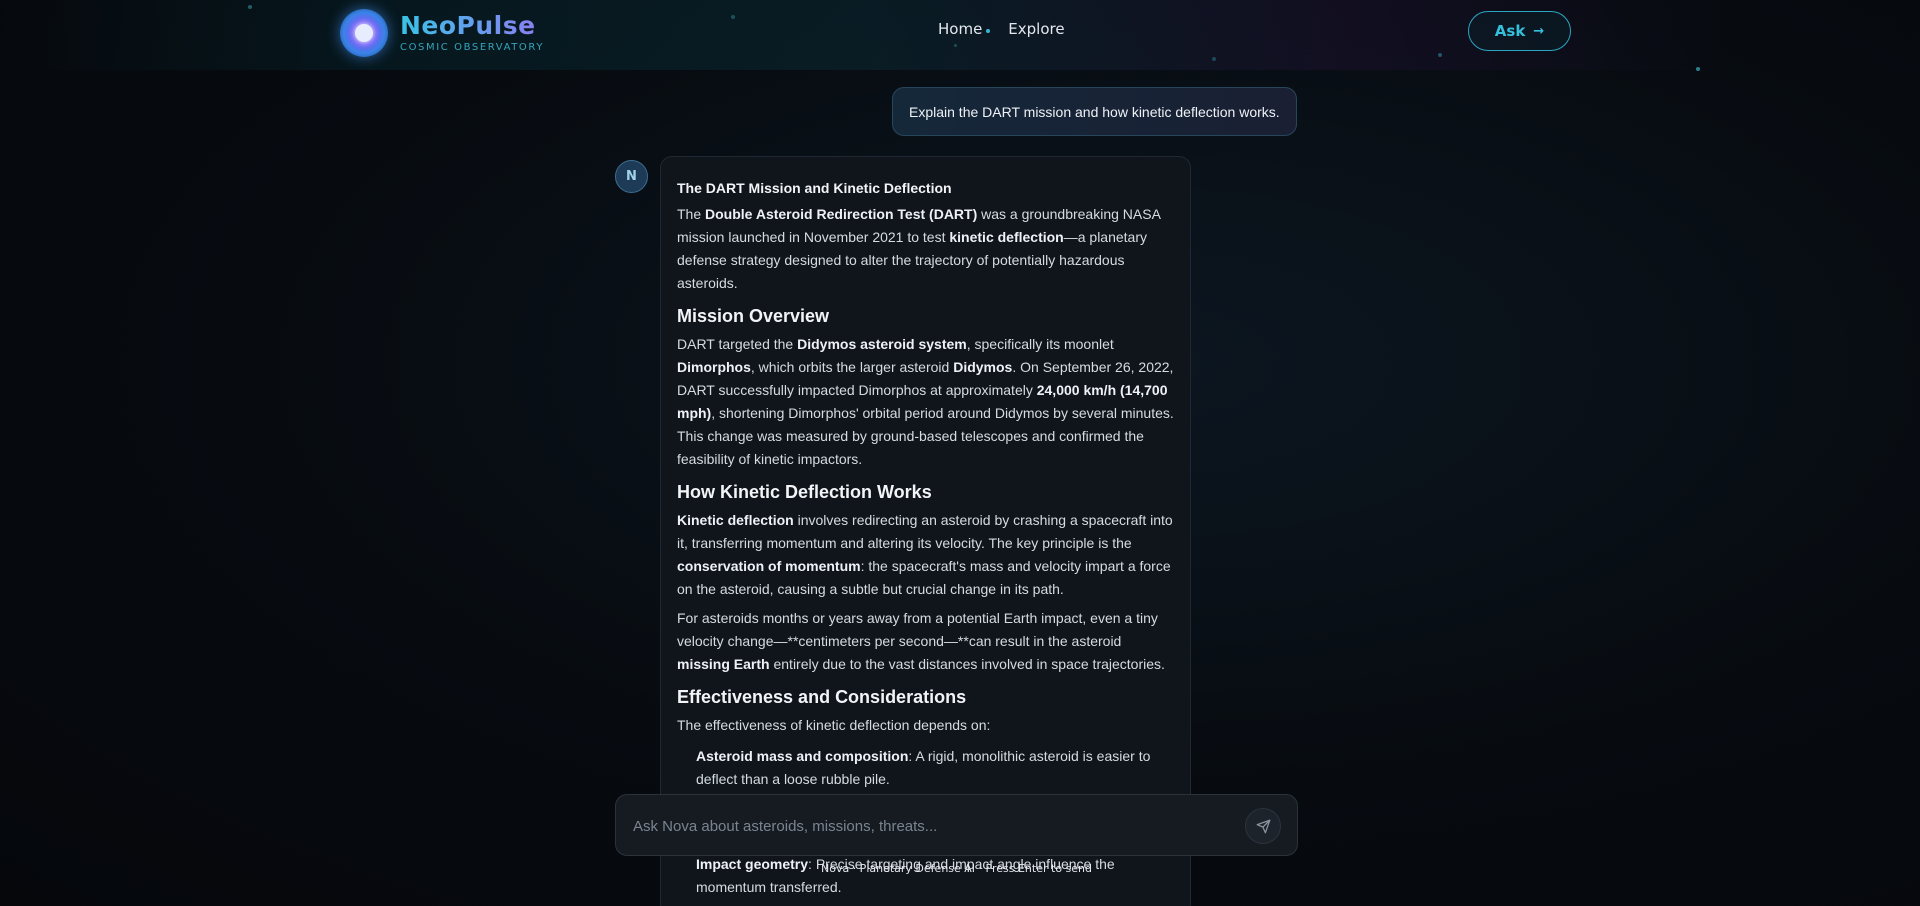 The width and height of the screenshot is (1920, 906). What do you see at coordinates (814, 188) in the screenshot?
I see `answer-title: The DART Mission and Kinetic Deflection` at bounding box center [814, 188].